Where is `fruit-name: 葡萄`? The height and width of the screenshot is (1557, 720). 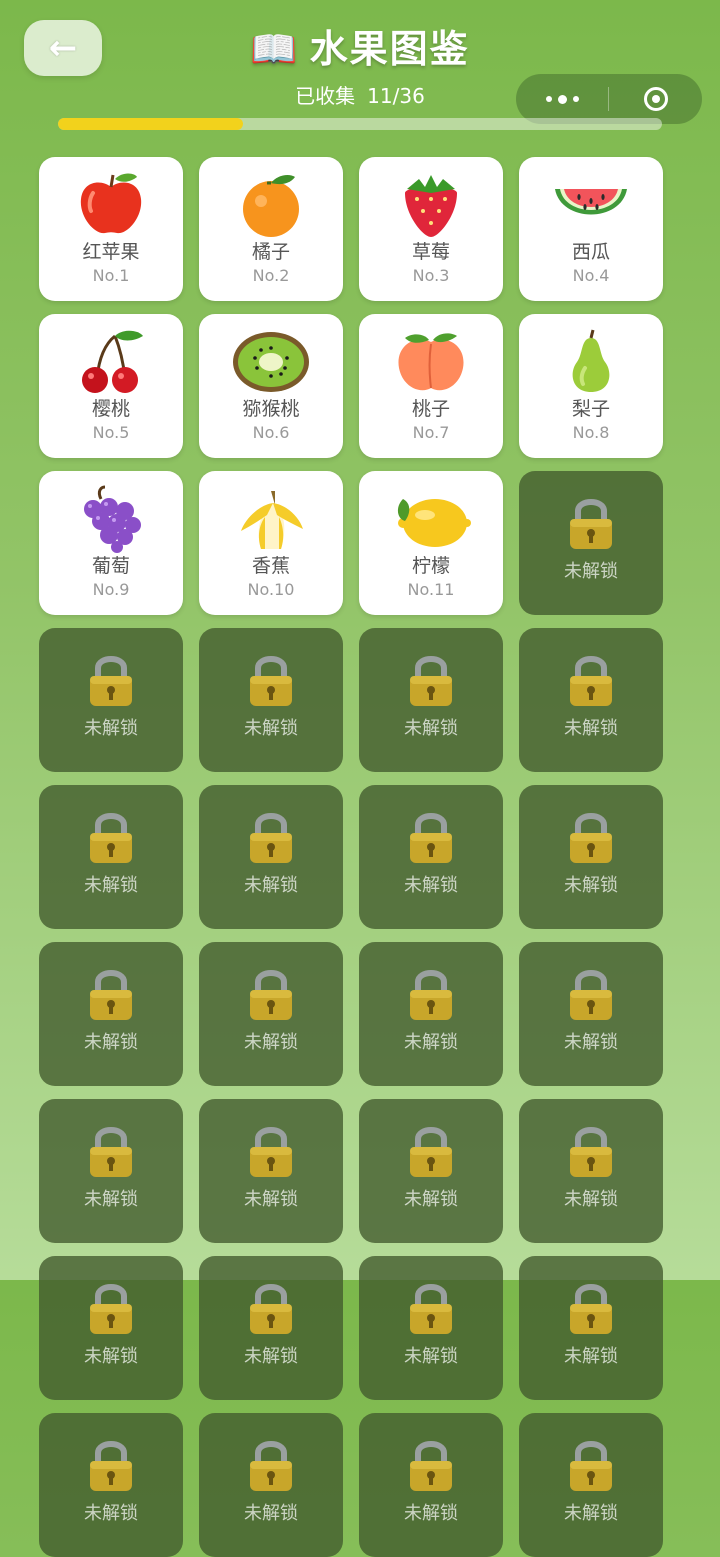
fruit-name: 葡萄 is located at coordinates (110, 566).